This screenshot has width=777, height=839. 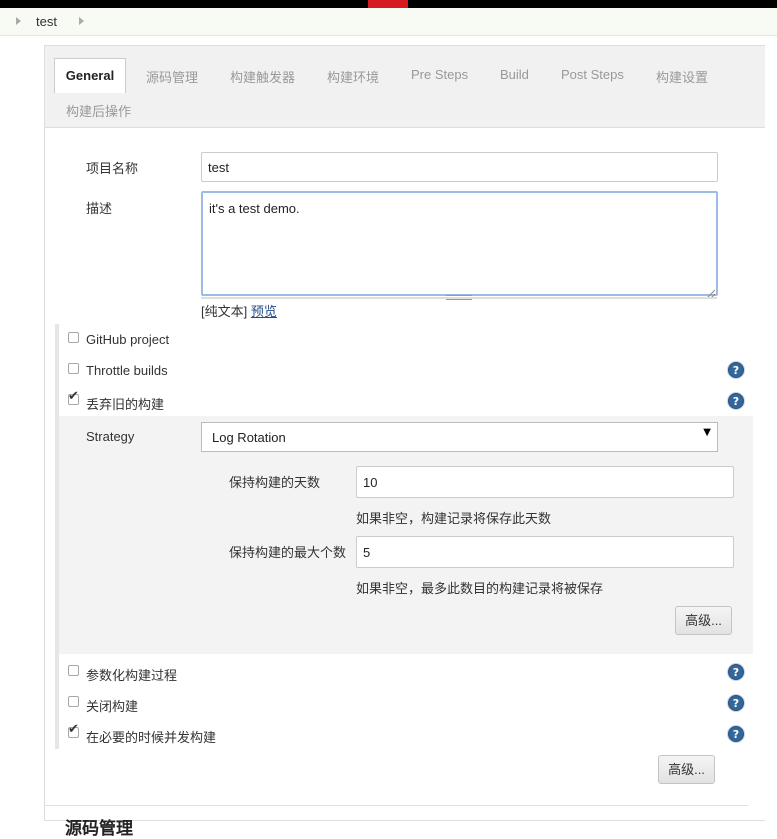 What do you see at coordinates (46, 21) in the screenshot?
I see `breadcrumb-item-test: test` at bounding box center [46, 21].